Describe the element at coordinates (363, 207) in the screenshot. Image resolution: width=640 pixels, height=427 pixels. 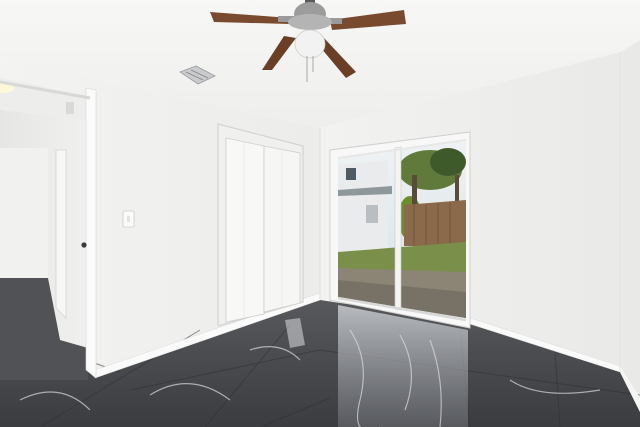
I see `neighbor-house` at that location.